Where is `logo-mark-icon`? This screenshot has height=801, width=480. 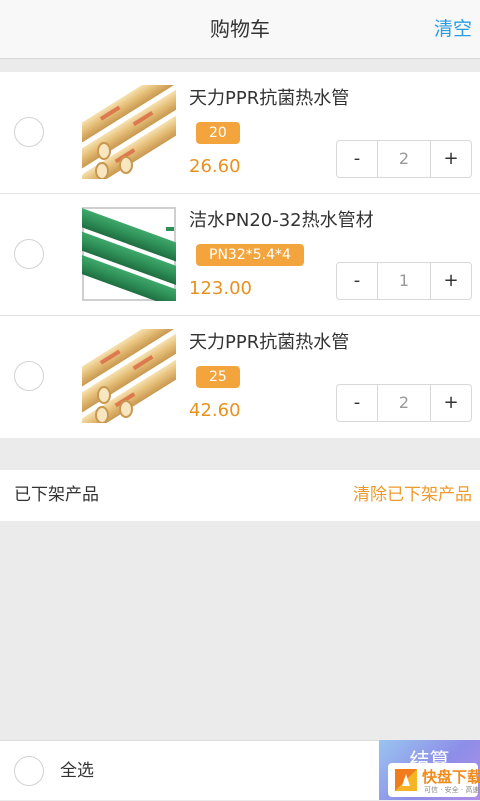 logo-mark-icon is located at coordinates (406, 780).